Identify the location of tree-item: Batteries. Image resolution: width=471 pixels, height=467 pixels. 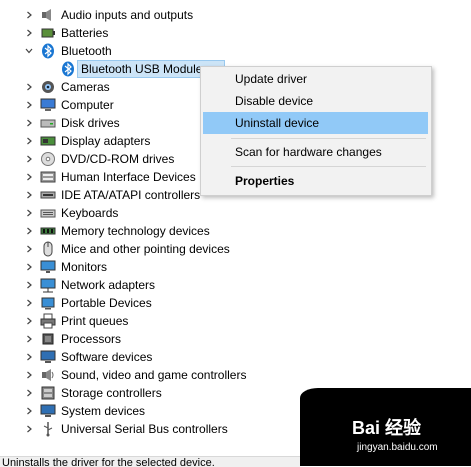
(235, 33).